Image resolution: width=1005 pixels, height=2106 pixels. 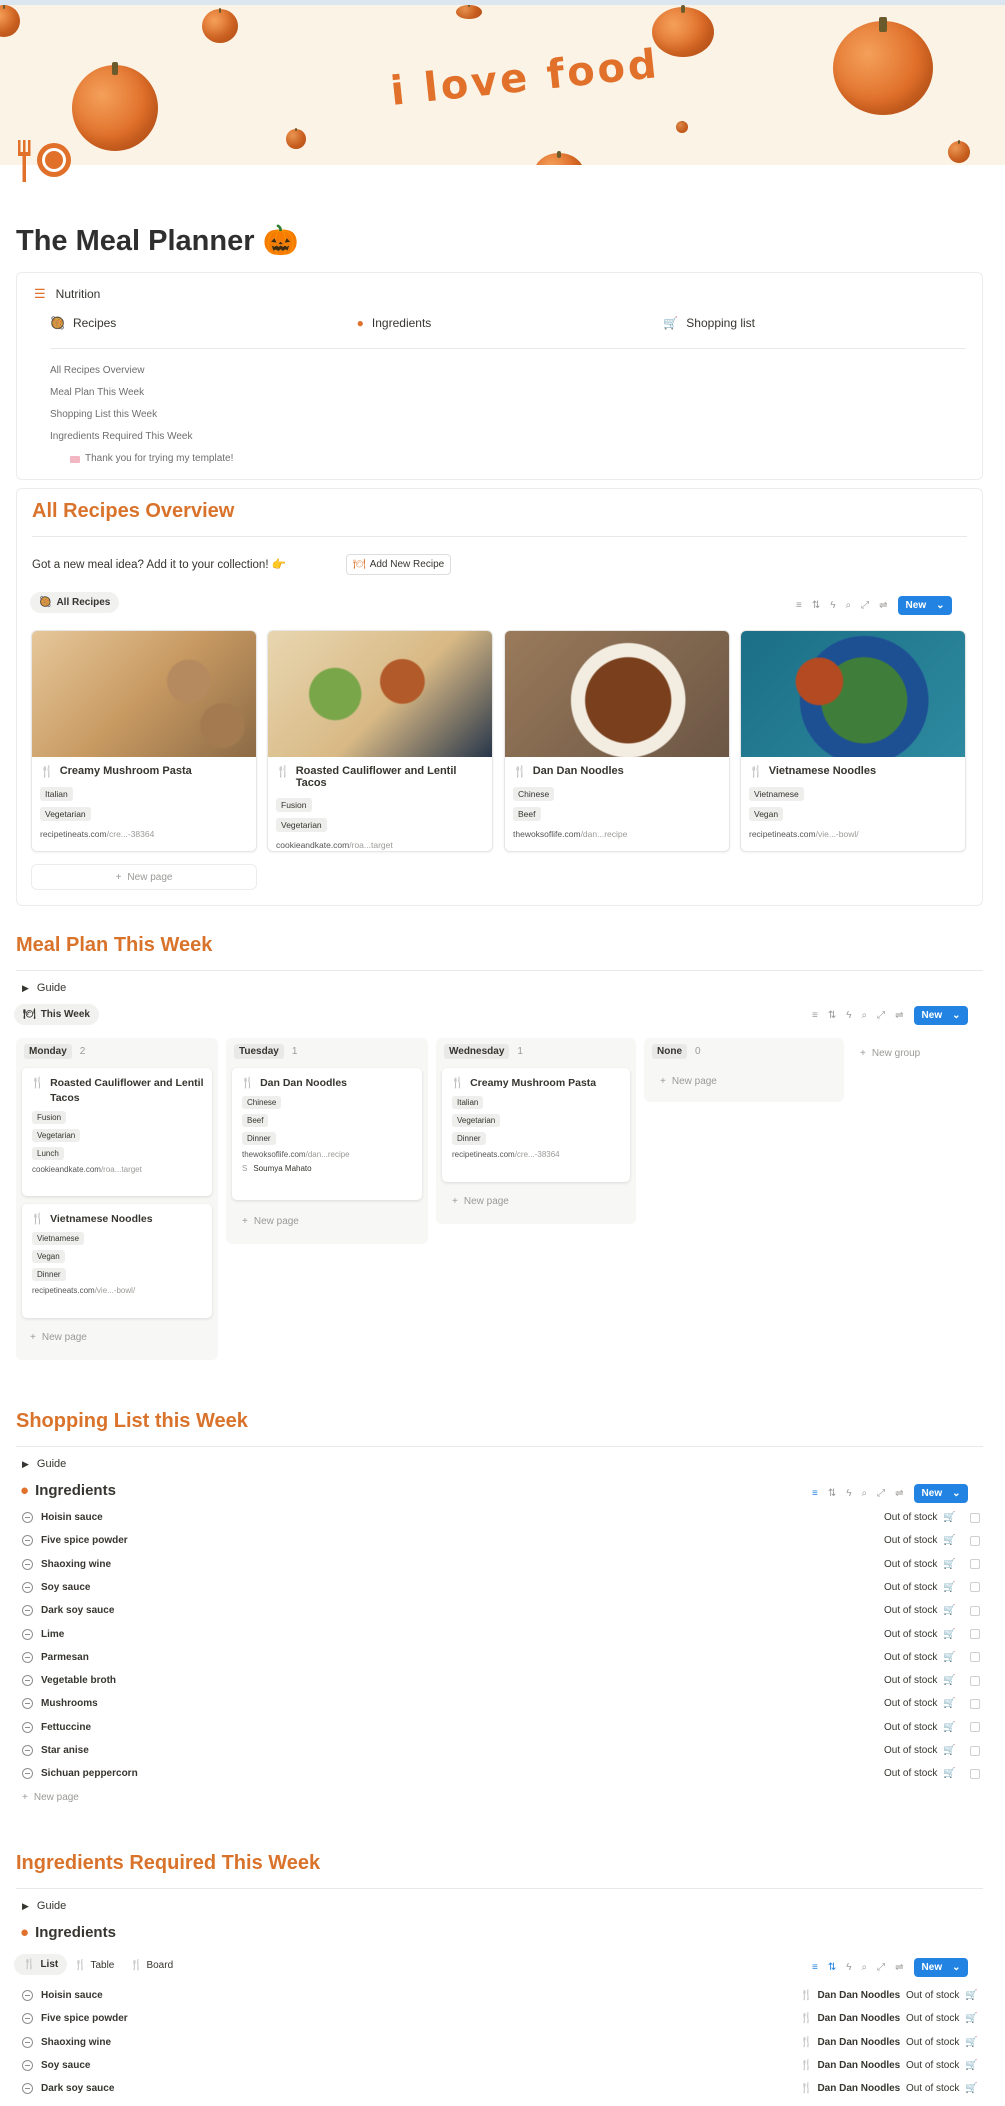 I want to click on column-header: Monday 2, so click(x=54, y=1051).